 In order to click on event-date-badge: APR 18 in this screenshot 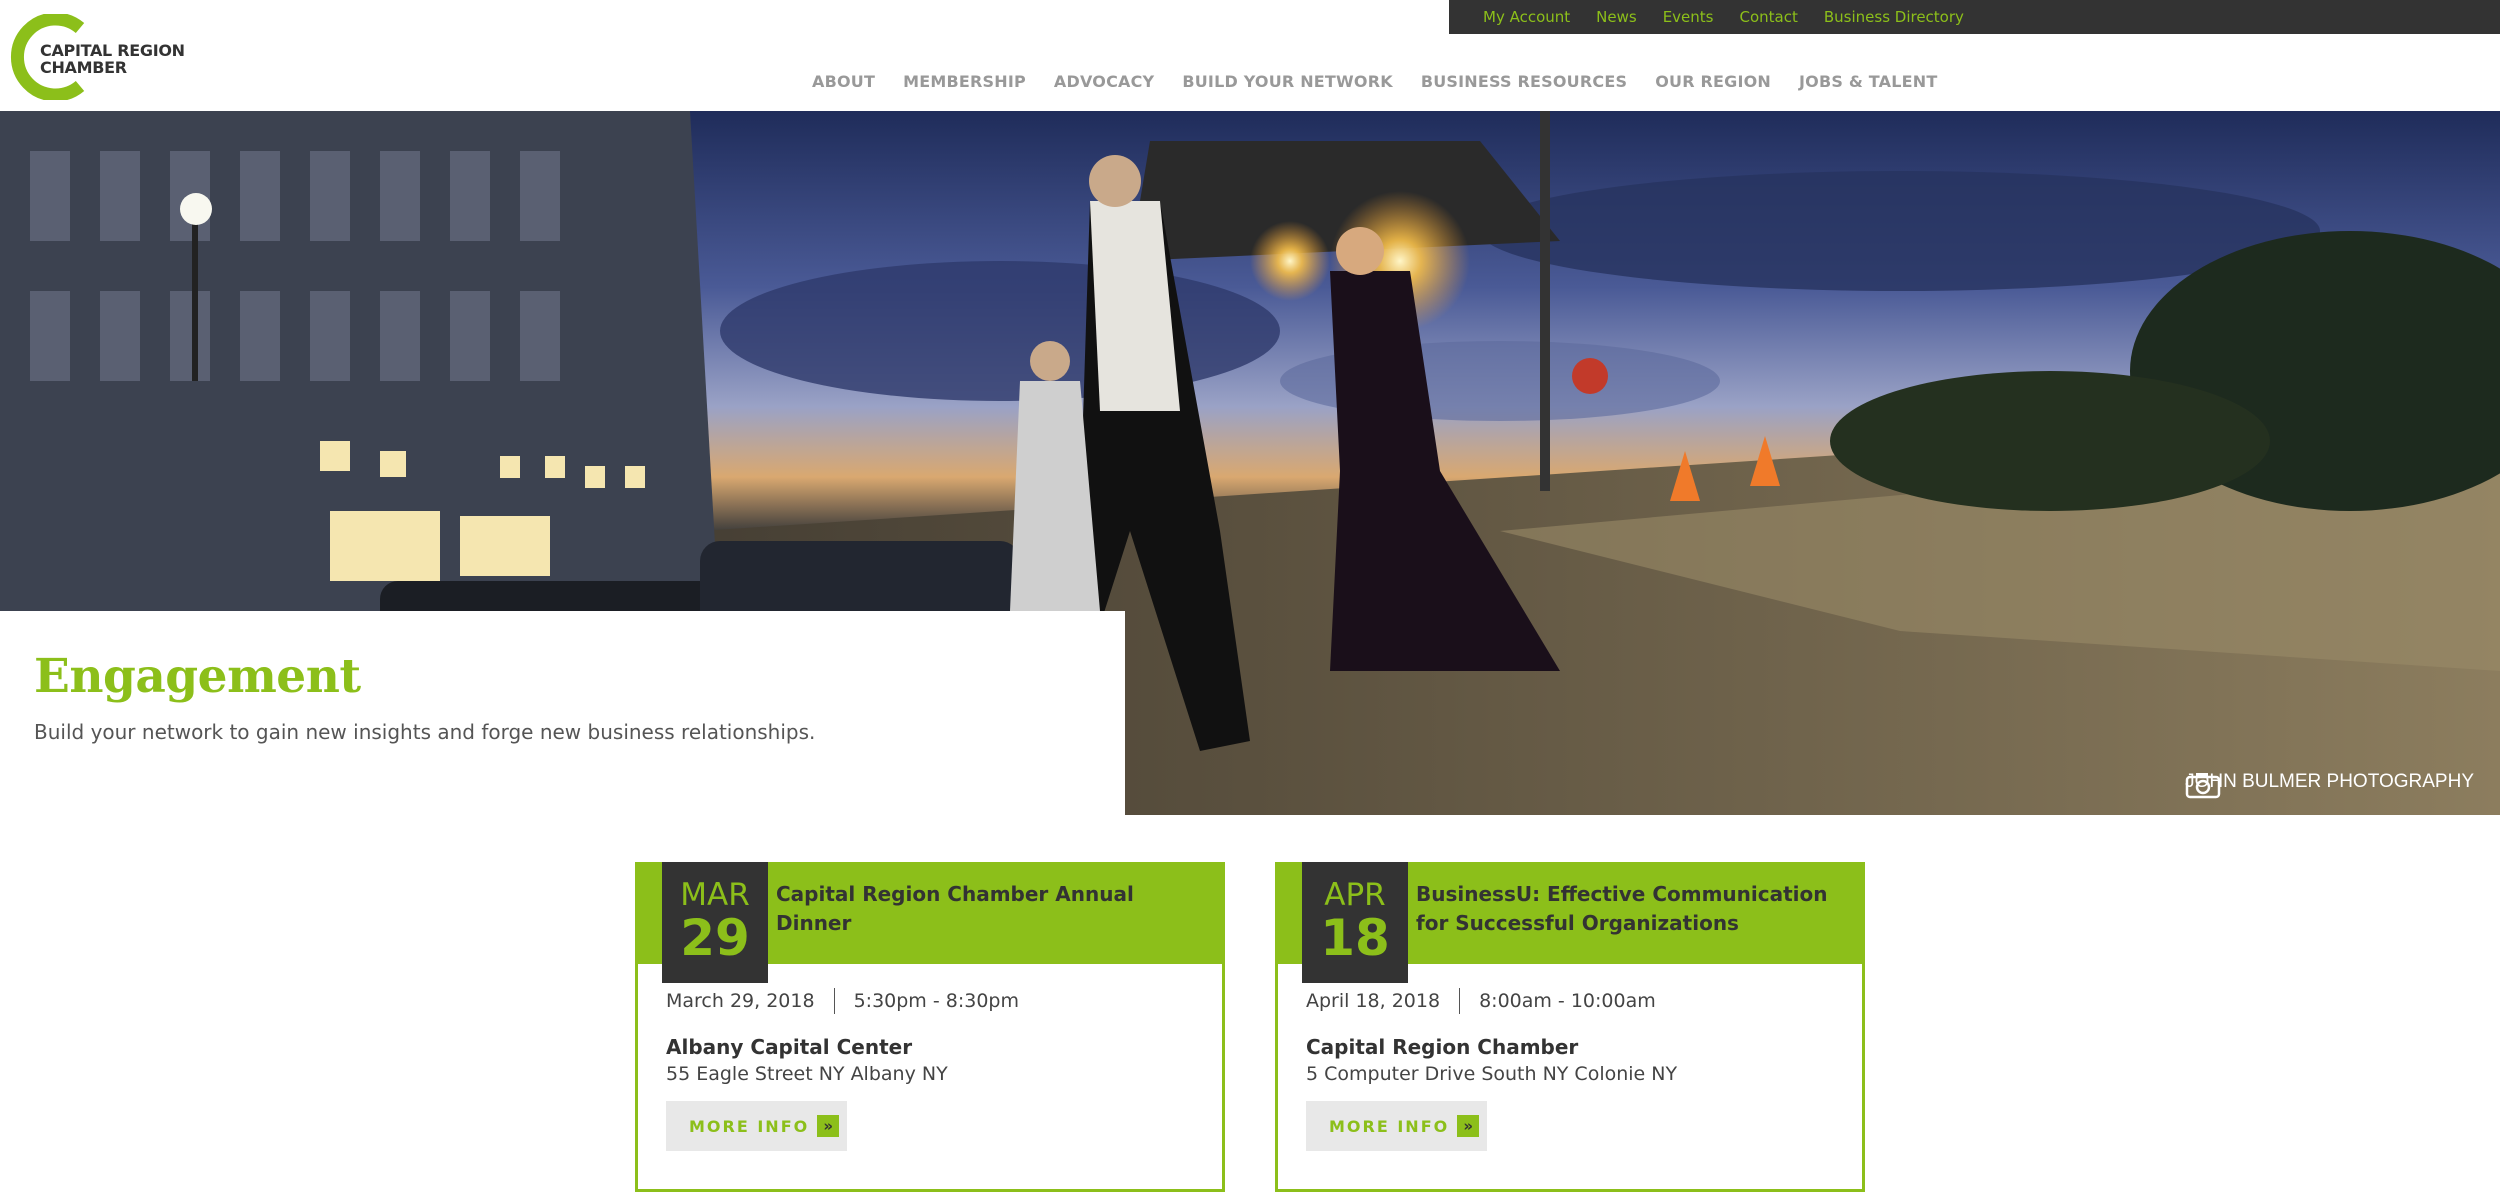, I will do `click(1355, 922)`.